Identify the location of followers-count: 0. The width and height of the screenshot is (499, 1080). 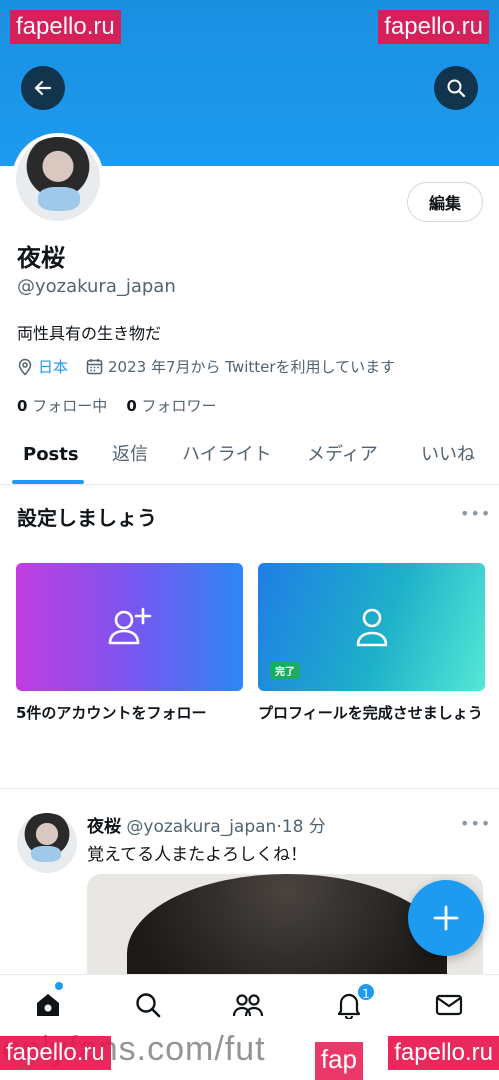
(131, 406).